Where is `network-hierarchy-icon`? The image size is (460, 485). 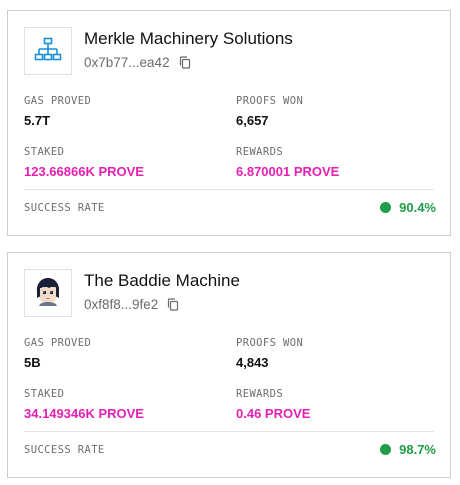
network-hierarchy-icon is located at coordinates (48, 51).